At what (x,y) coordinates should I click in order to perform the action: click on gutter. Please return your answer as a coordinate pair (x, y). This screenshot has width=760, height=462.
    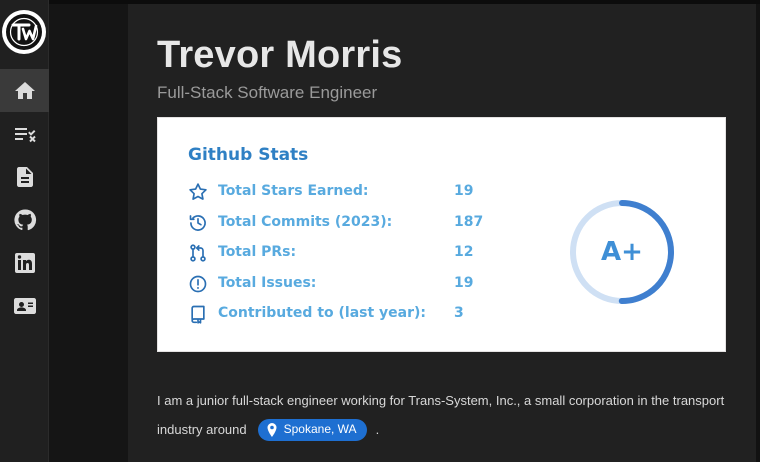
    Looking at the image, I should click on (88, 233).